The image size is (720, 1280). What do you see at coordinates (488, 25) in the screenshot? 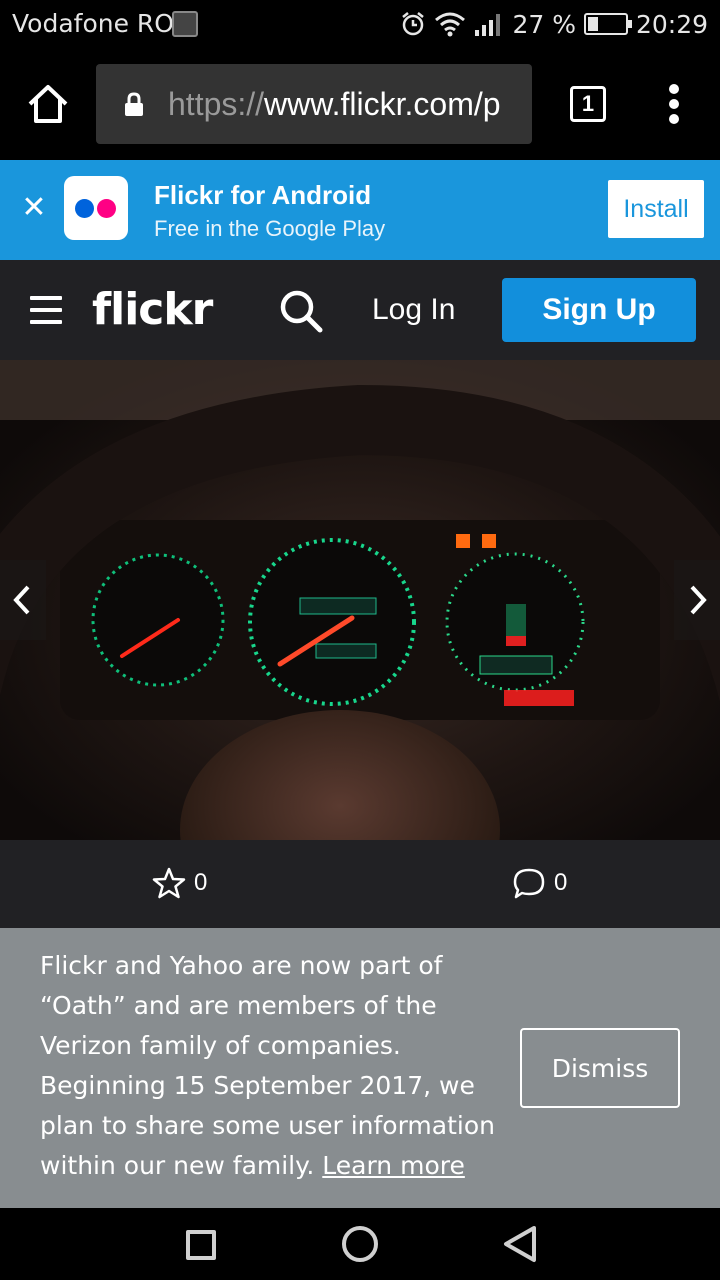
I see `signal-icon` at bounding box center [488, 25].